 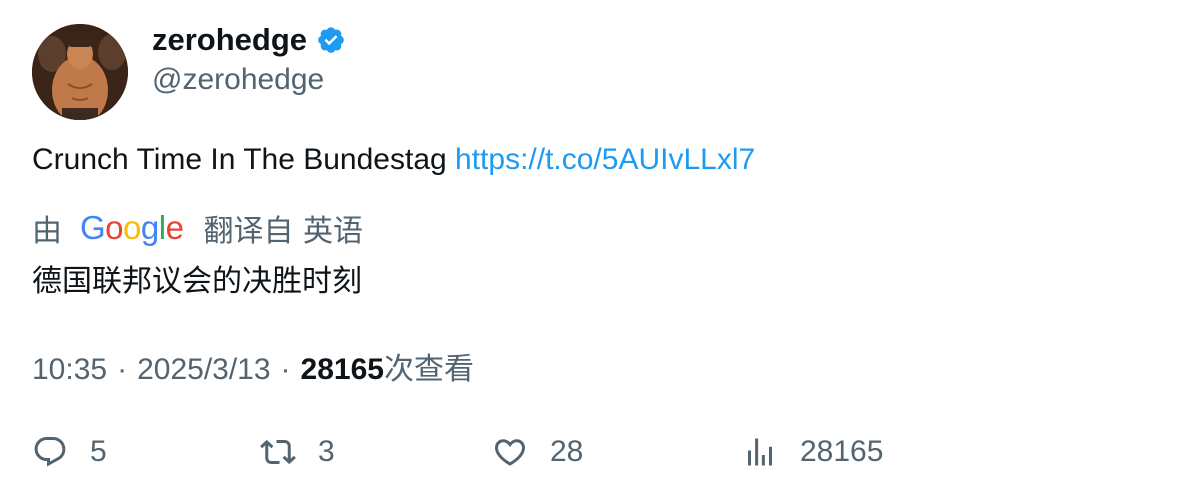 What do you see at coordinates (98, 451) in the screenshot?
I see `reply-count: 5` at bounding box center [98, 451].